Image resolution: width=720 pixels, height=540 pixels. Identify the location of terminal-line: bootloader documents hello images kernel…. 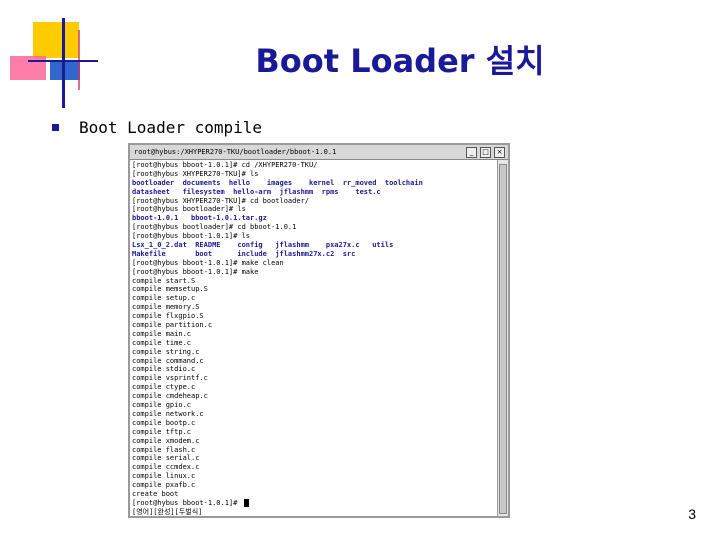
(277, 182).